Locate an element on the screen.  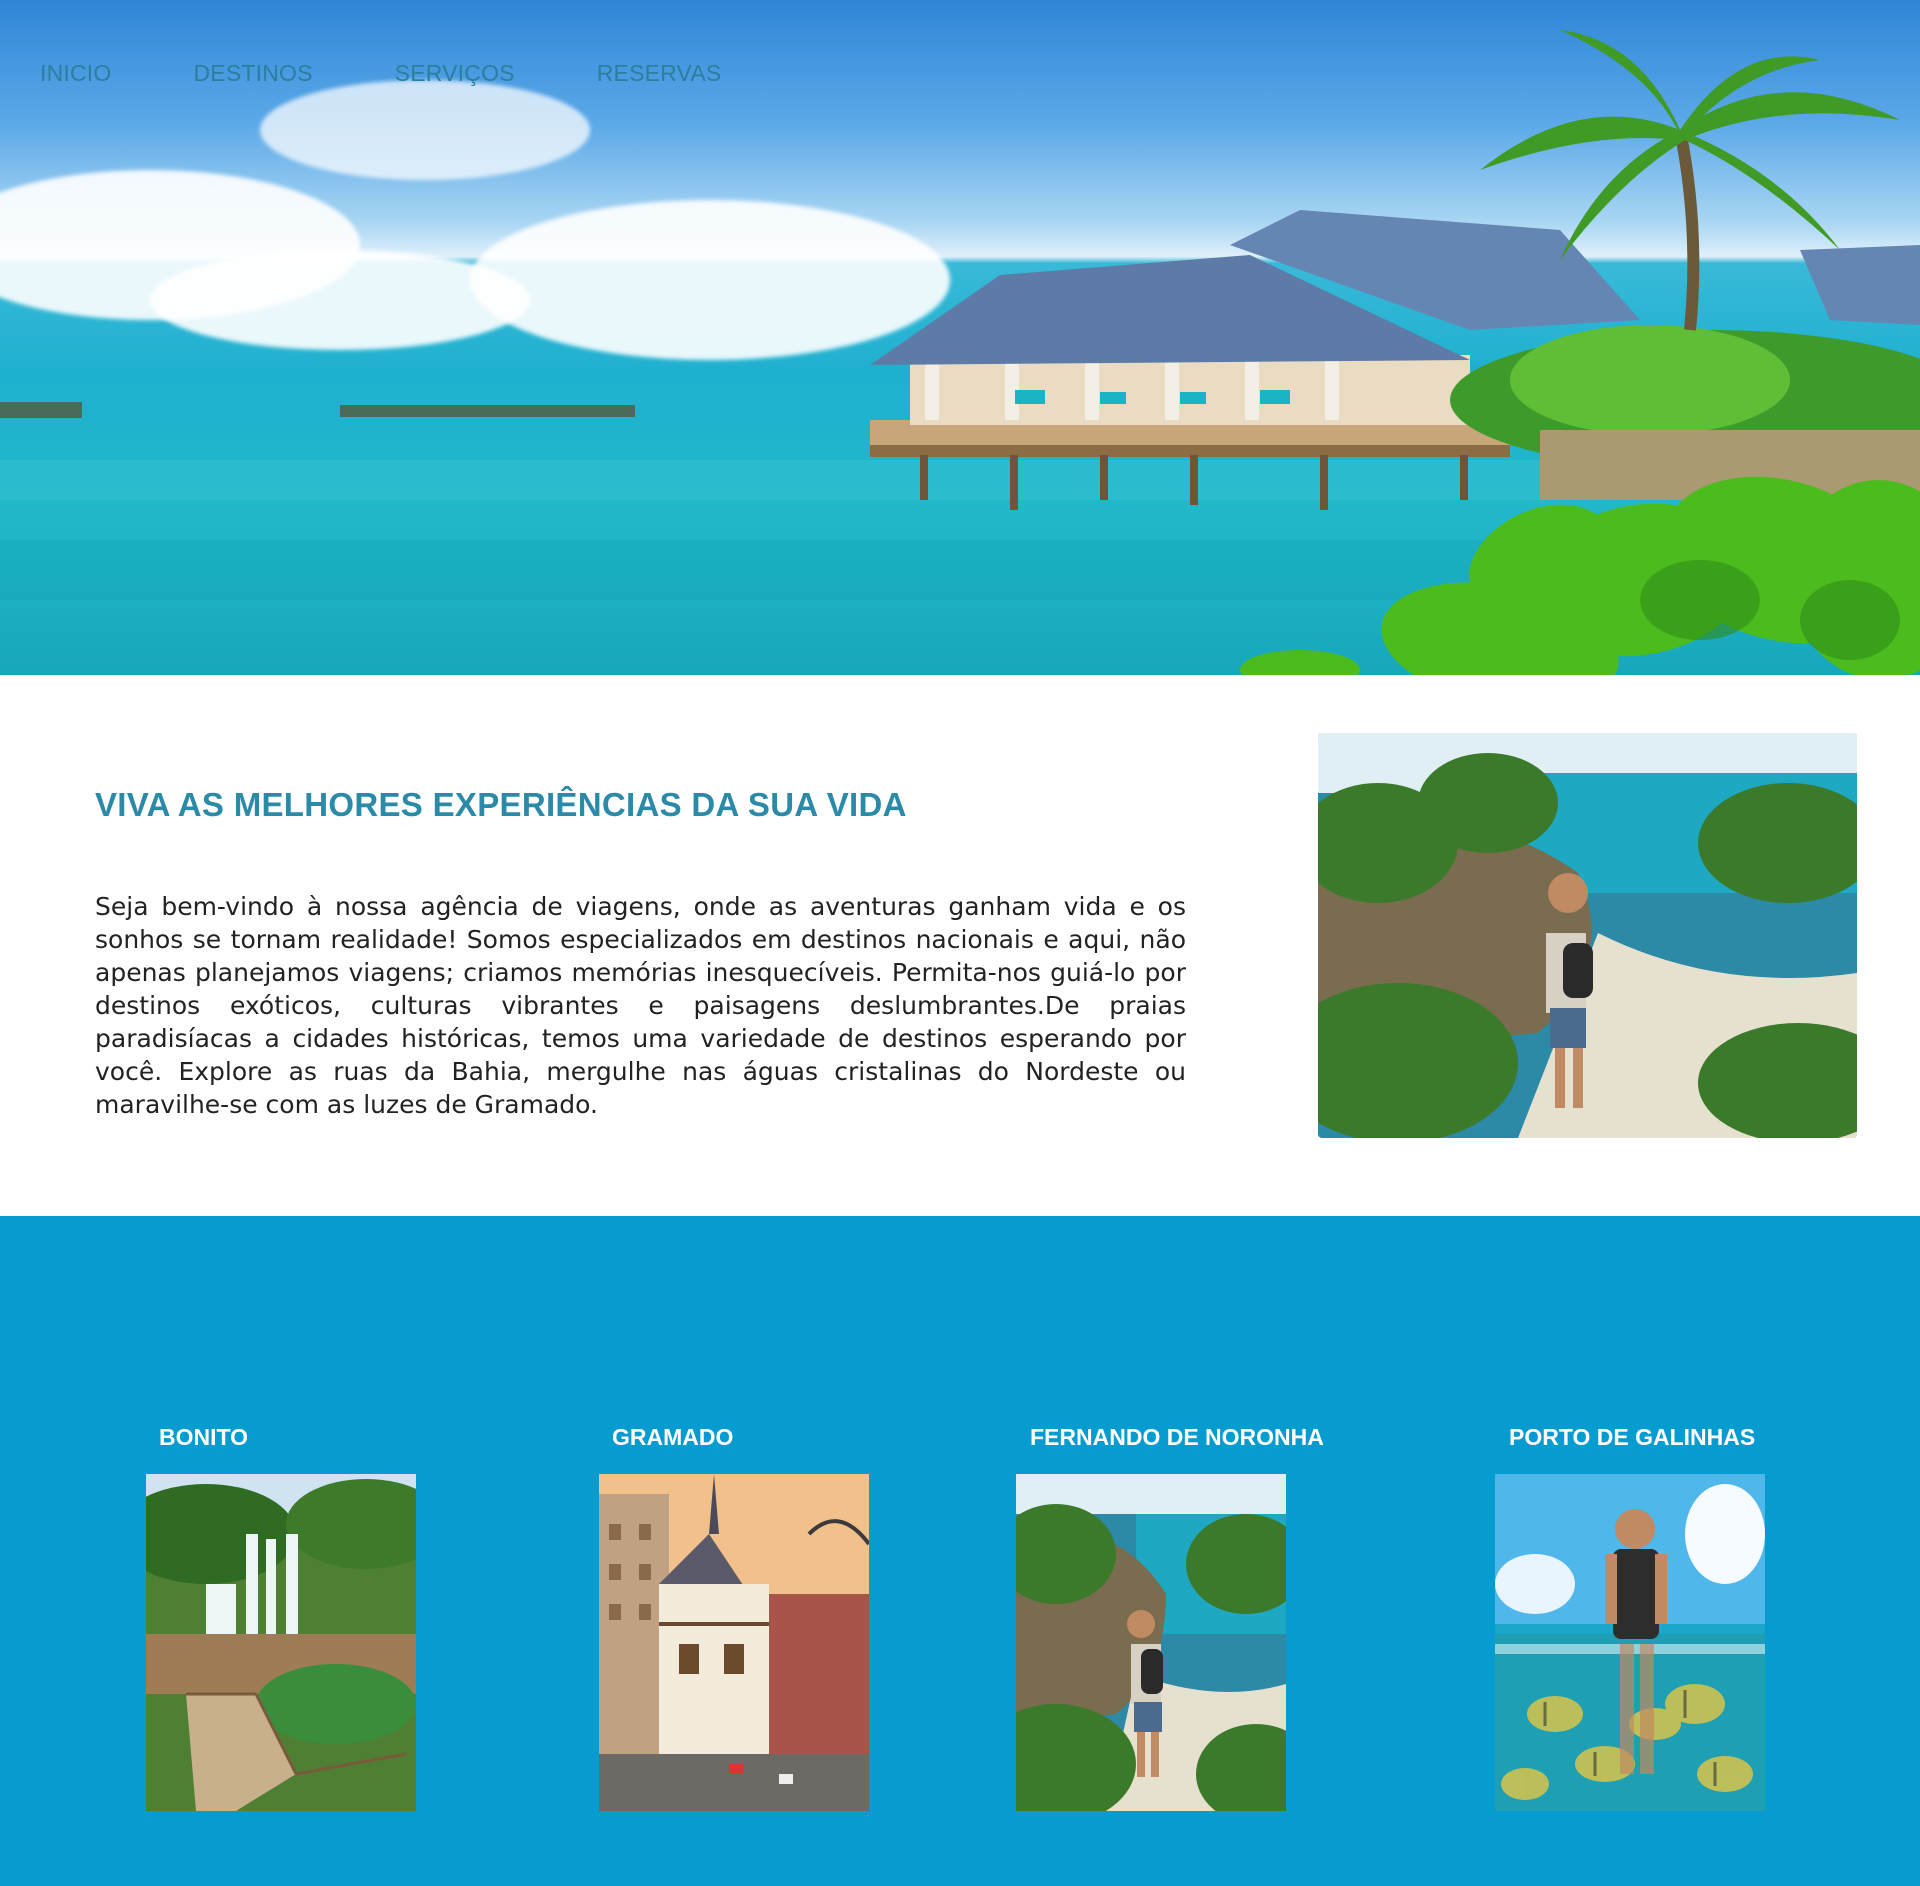
destination-image-fernando-de-noronha is located at coordinates (1151, 1642).